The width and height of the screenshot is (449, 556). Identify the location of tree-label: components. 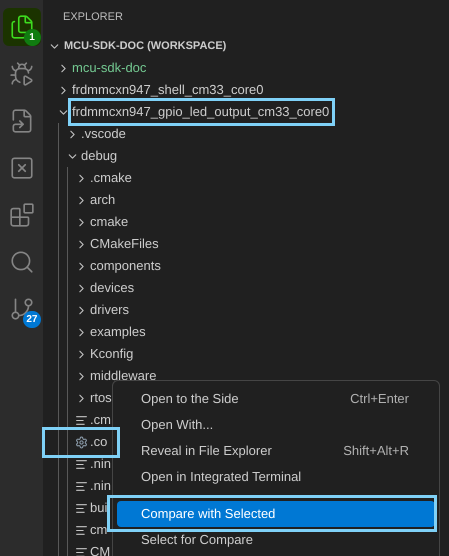
(125, 266).